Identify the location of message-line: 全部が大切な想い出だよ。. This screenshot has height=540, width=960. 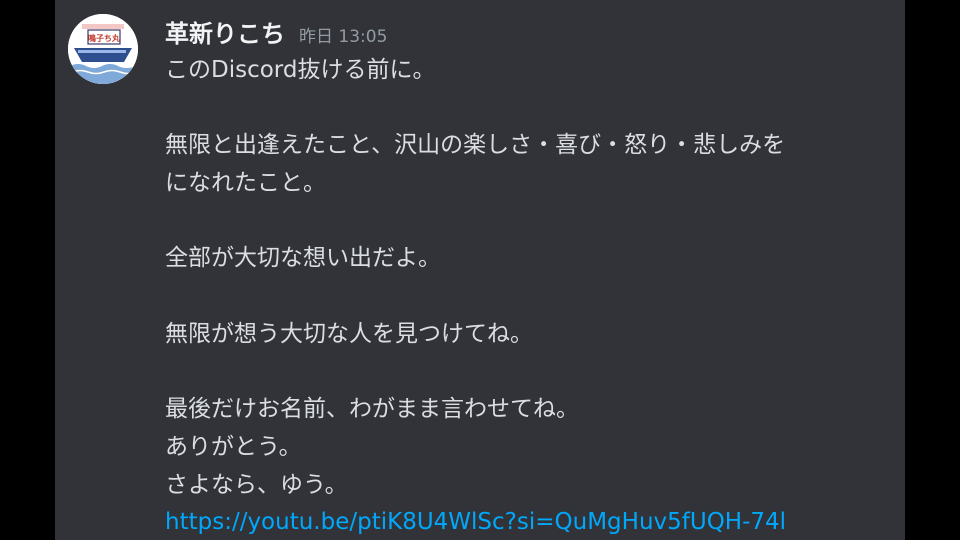
(303, 258).